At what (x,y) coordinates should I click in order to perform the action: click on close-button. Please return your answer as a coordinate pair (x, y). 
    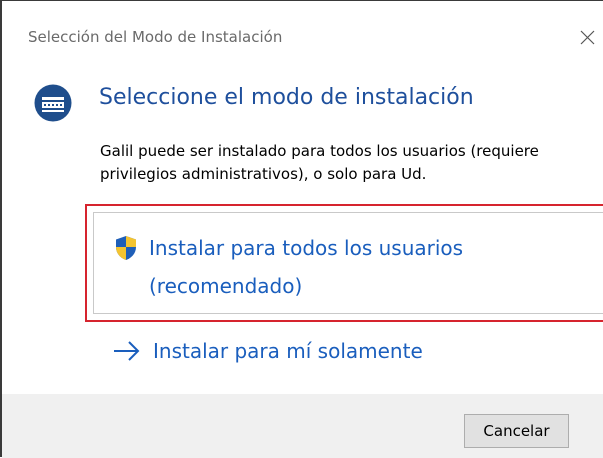
    Looking at the image, I should click on (585, 38).